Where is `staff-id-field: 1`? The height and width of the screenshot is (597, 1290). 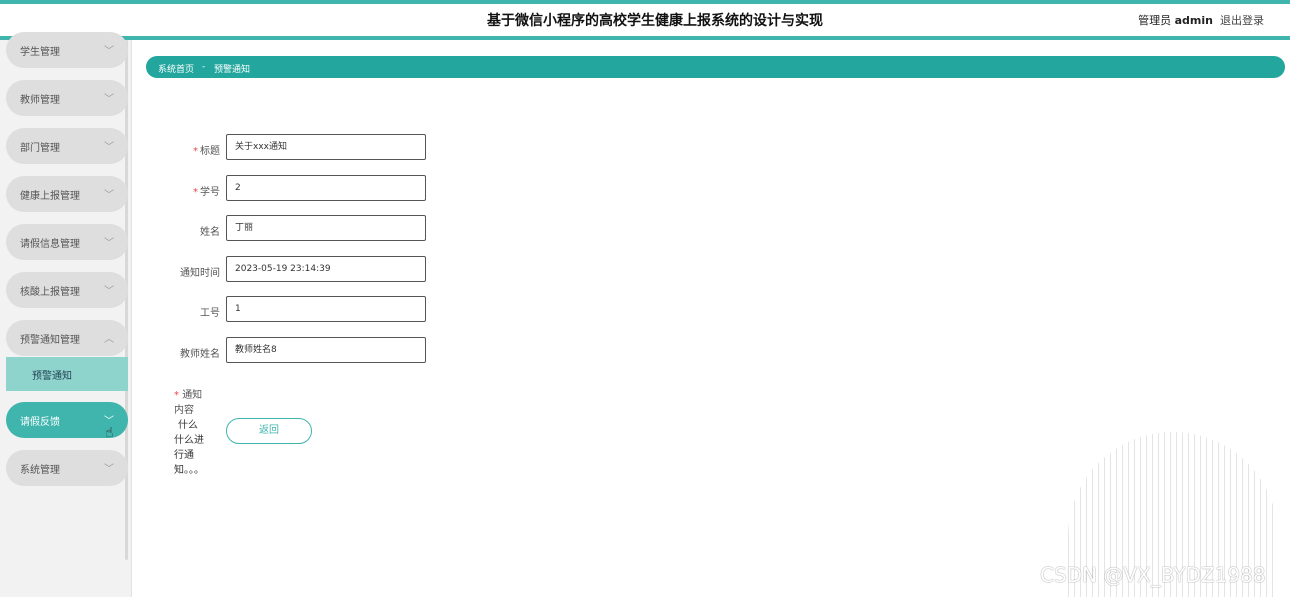 staff-id-field: 1 is located at coordinates (326, 309).